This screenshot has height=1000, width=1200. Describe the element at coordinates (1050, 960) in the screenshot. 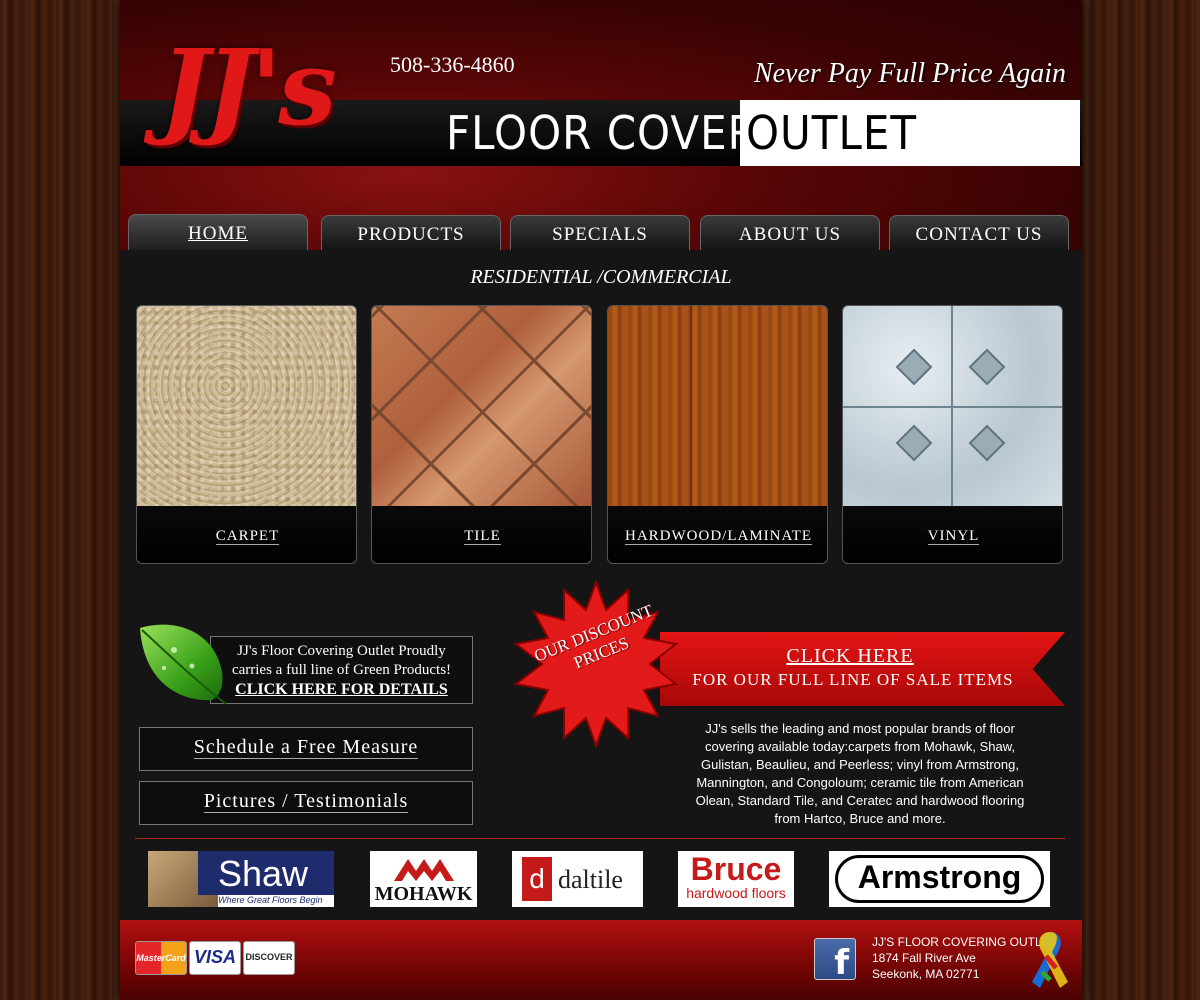

I see `awareness-ribbon-icon` at that location.